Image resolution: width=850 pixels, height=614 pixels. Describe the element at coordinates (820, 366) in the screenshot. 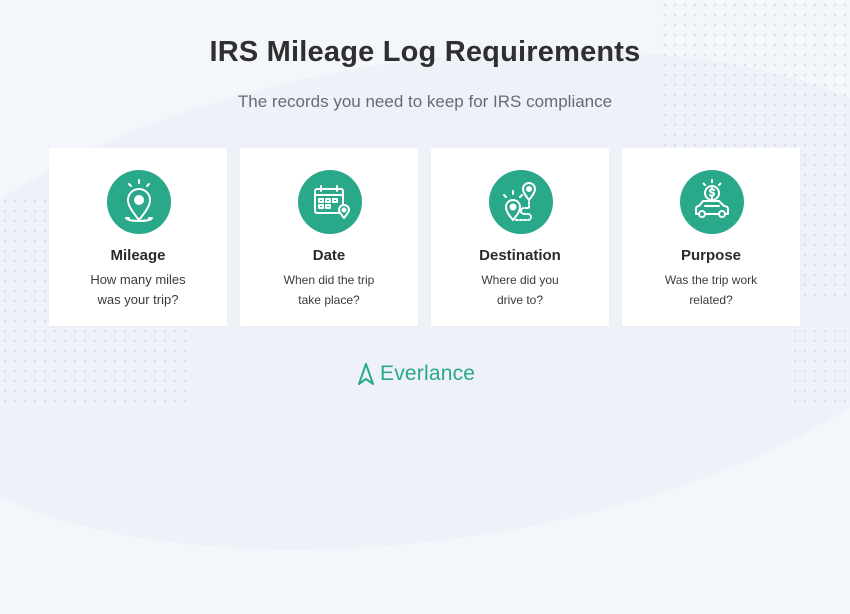

I see `dot-pattern` at that location.